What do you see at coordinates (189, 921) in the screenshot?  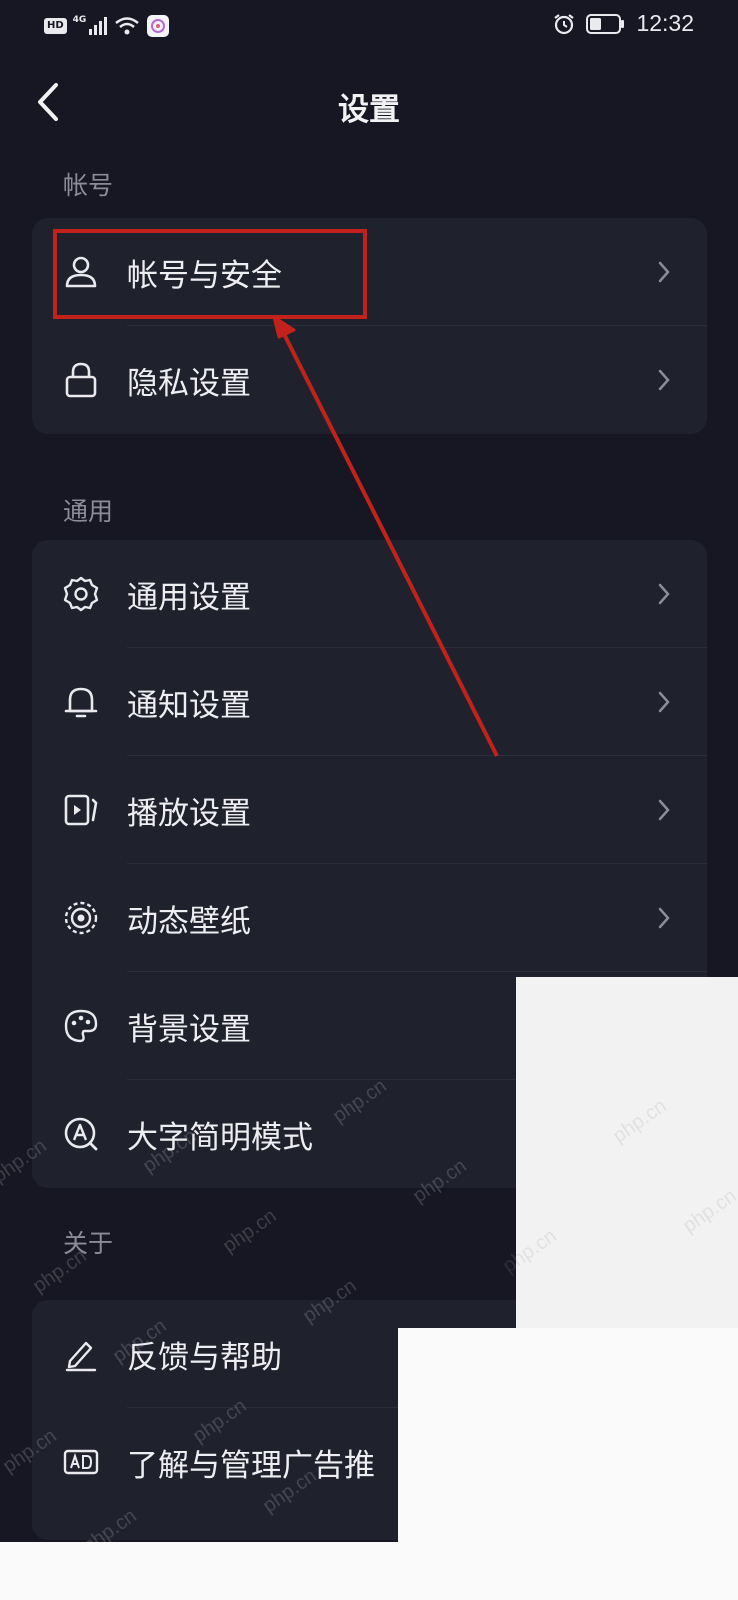 I see `row-label: 动态壁纸` at bounding box center [189, 921].